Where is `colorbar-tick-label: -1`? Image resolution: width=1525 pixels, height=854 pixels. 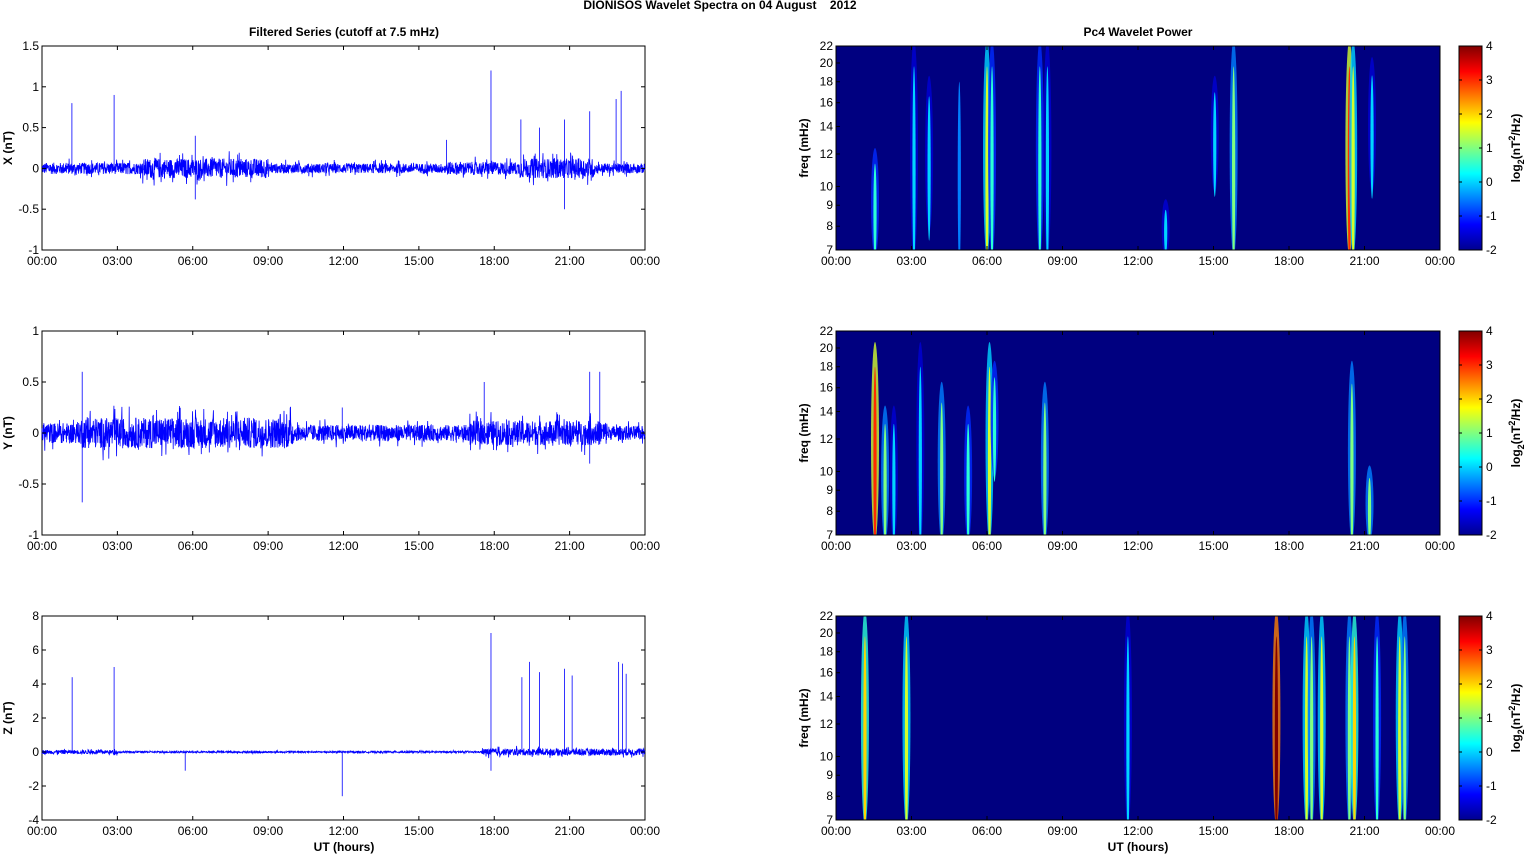
colorbar-tick-label: -1 is located at coordinates (1491, 501).